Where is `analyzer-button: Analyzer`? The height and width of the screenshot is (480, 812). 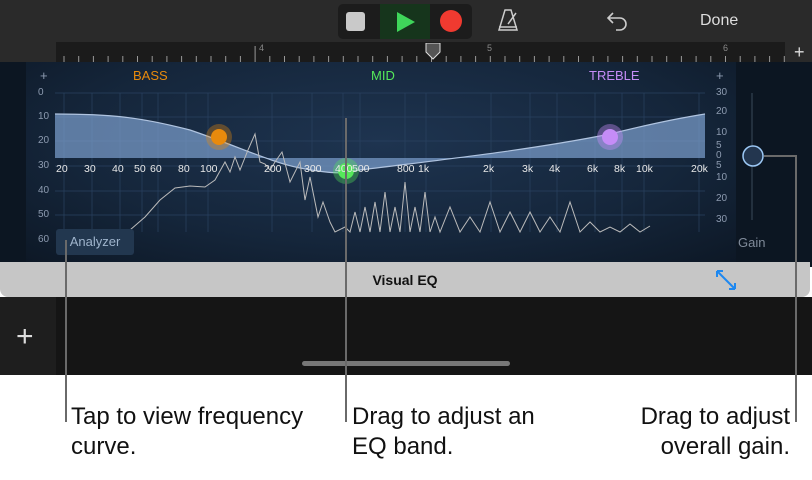 analyzer-button: Analyzer is located at coordinates (95, 242).